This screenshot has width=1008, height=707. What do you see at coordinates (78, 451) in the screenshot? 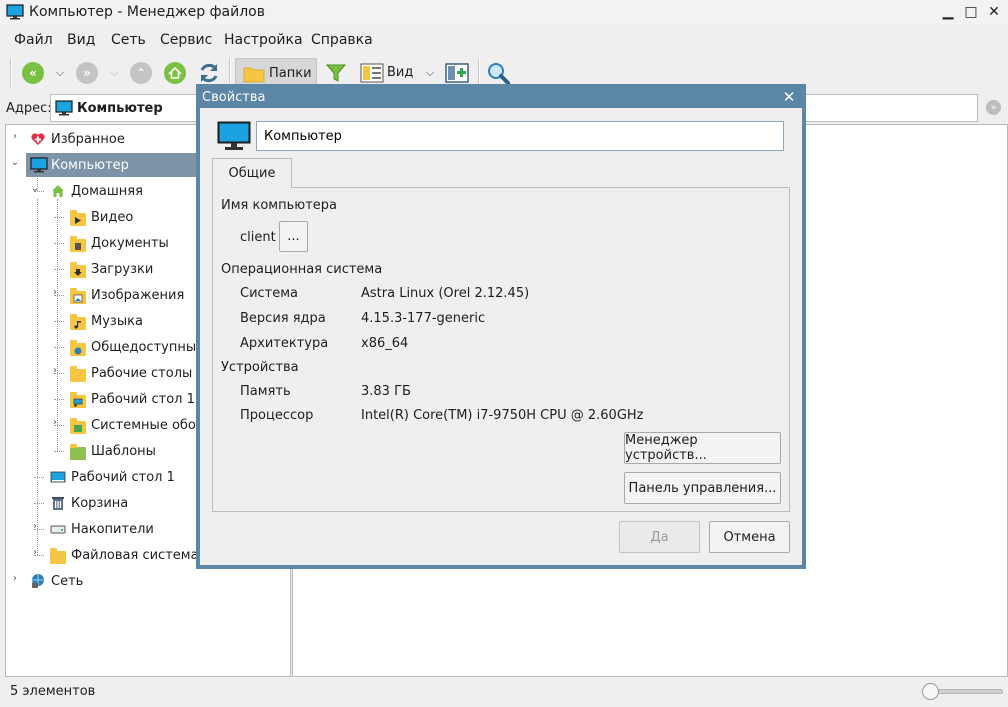
I see `folder-templates-icon` at bounding box center [78, 451].